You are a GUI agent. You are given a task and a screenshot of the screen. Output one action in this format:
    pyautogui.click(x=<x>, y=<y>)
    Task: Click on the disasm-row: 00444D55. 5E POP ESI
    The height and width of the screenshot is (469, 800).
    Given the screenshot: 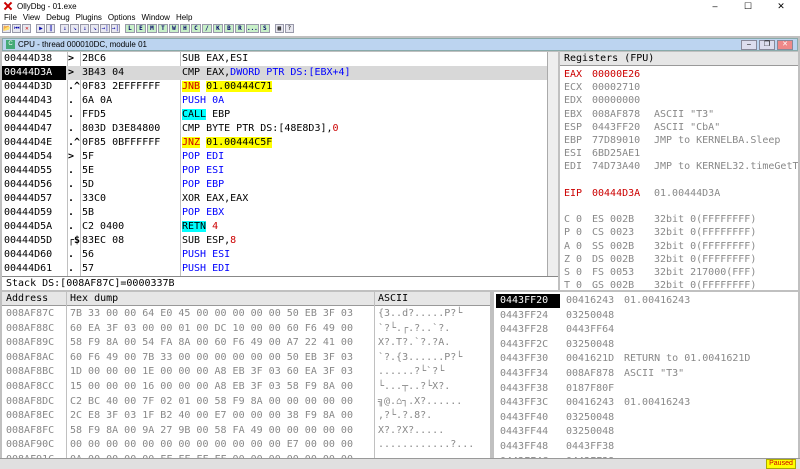 What is the action you would take?
    pyautogui.click(x=274, y=171)
    